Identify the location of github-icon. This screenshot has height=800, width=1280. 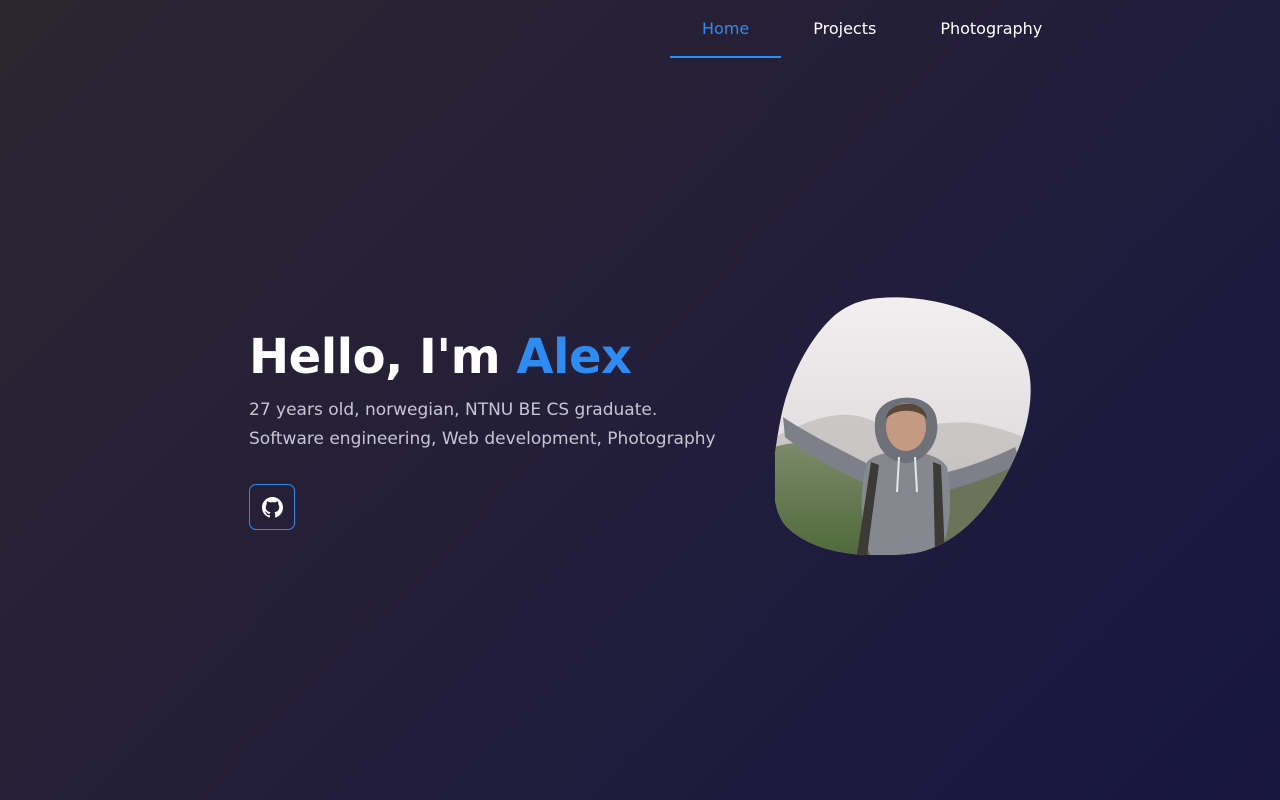
(272, 506).